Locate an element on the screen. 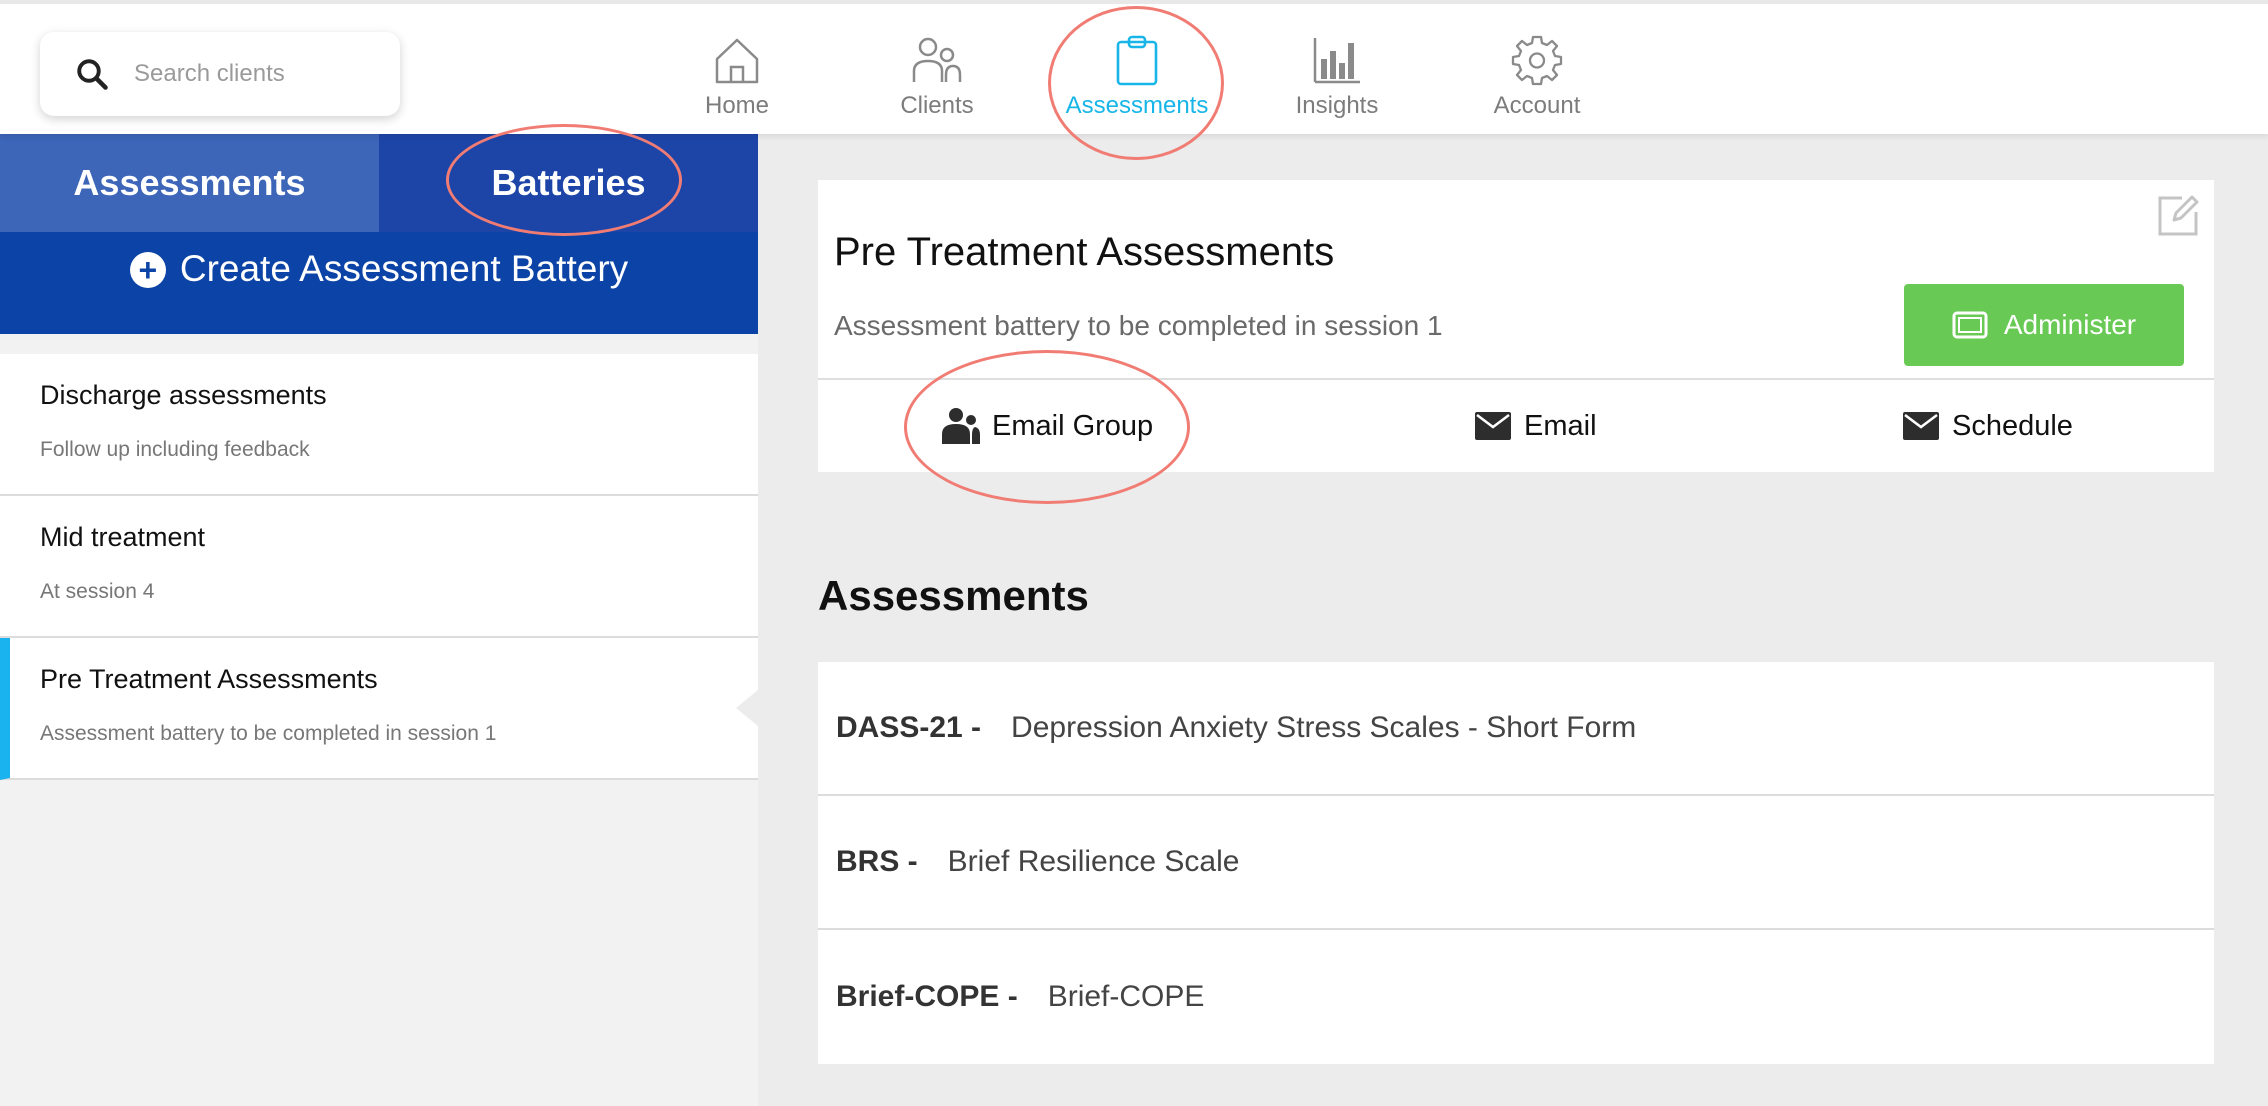 The height and width of the screenshot is (1106, 2268). battery-subtitle: Follow up including feedback is located at coordinates (175, 449).